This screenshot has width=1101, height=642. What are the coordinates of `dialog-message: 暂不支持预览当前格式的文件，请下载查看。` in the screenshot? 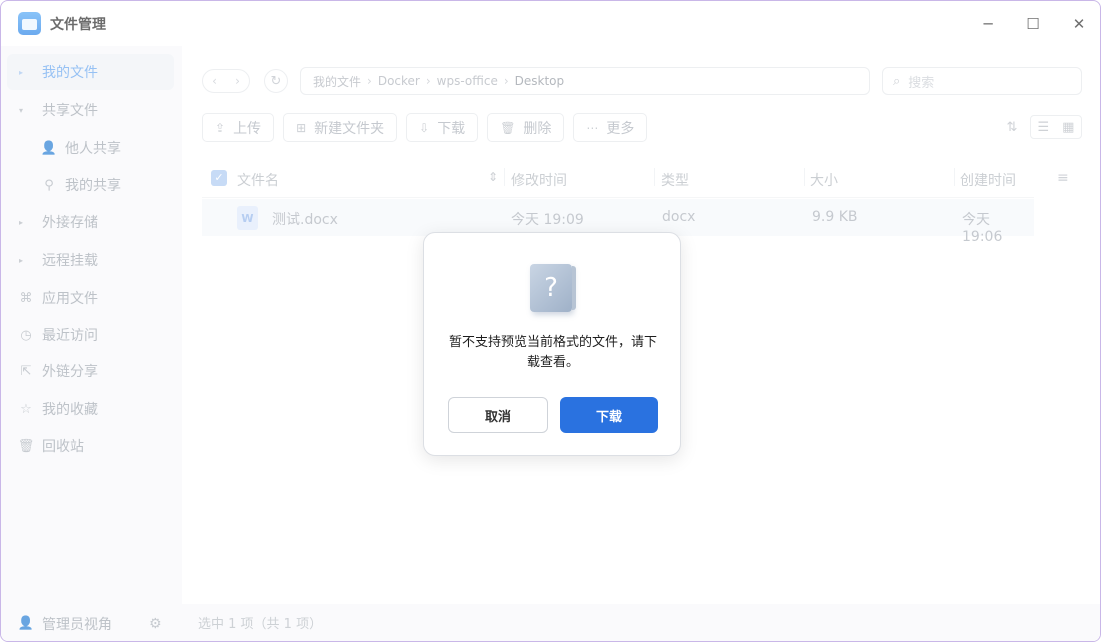 It's located at (552, 352).